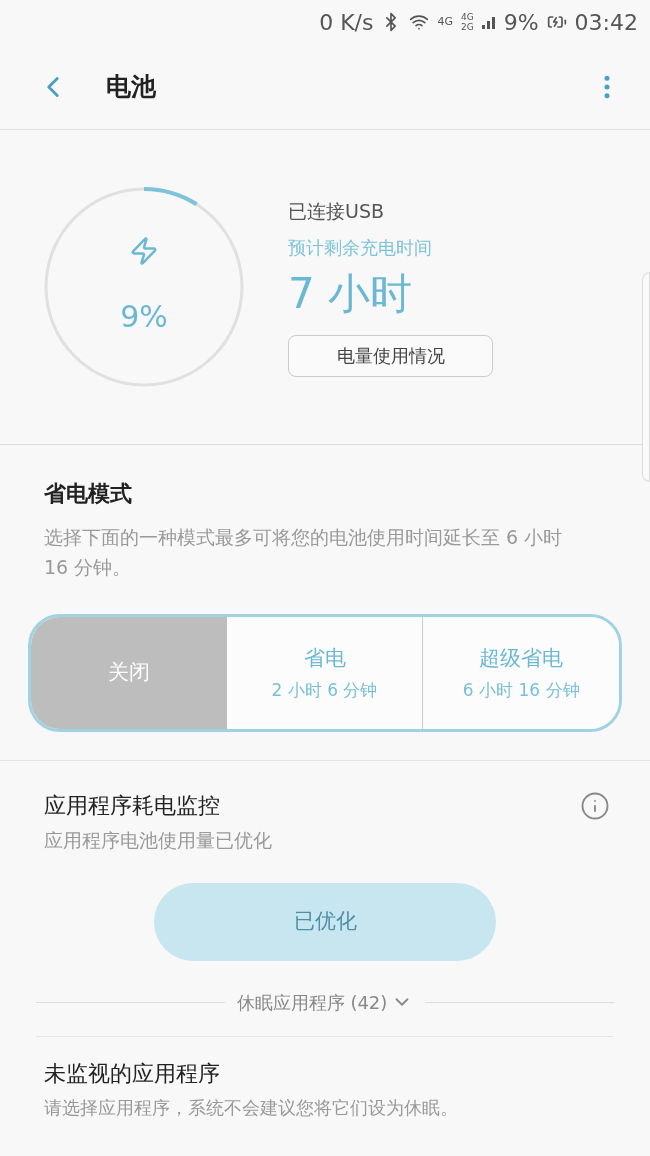 The height and width of the screenshot is (1156, 650). Describe the element at coordinates (419, 22) in the screenshot. I see `wifi-icon` at that location.